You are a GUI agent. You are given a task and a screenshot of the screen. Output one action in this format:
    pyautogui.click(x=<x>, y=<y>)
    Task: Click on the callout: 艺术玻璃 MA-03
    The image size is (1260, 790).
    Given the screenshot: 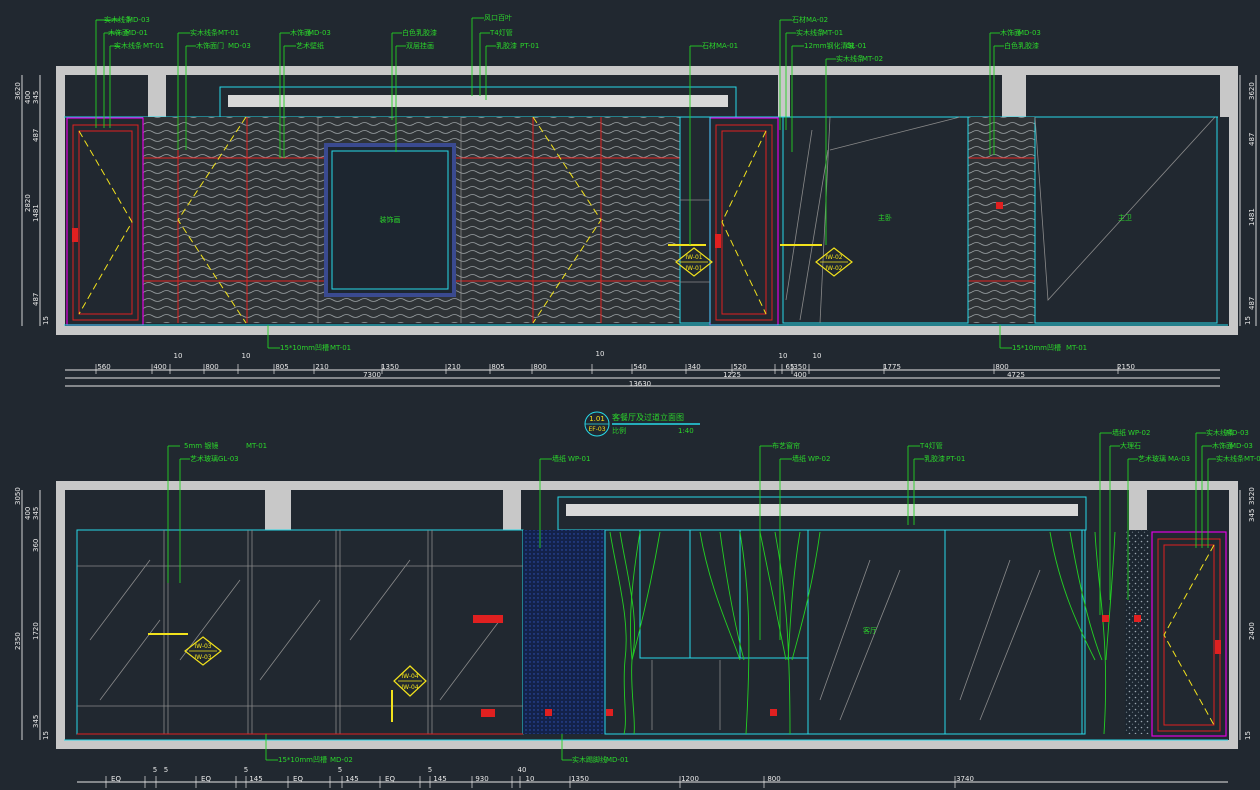 What is the action you would take?
    pyautogui.click(x=1164, y=458)
    